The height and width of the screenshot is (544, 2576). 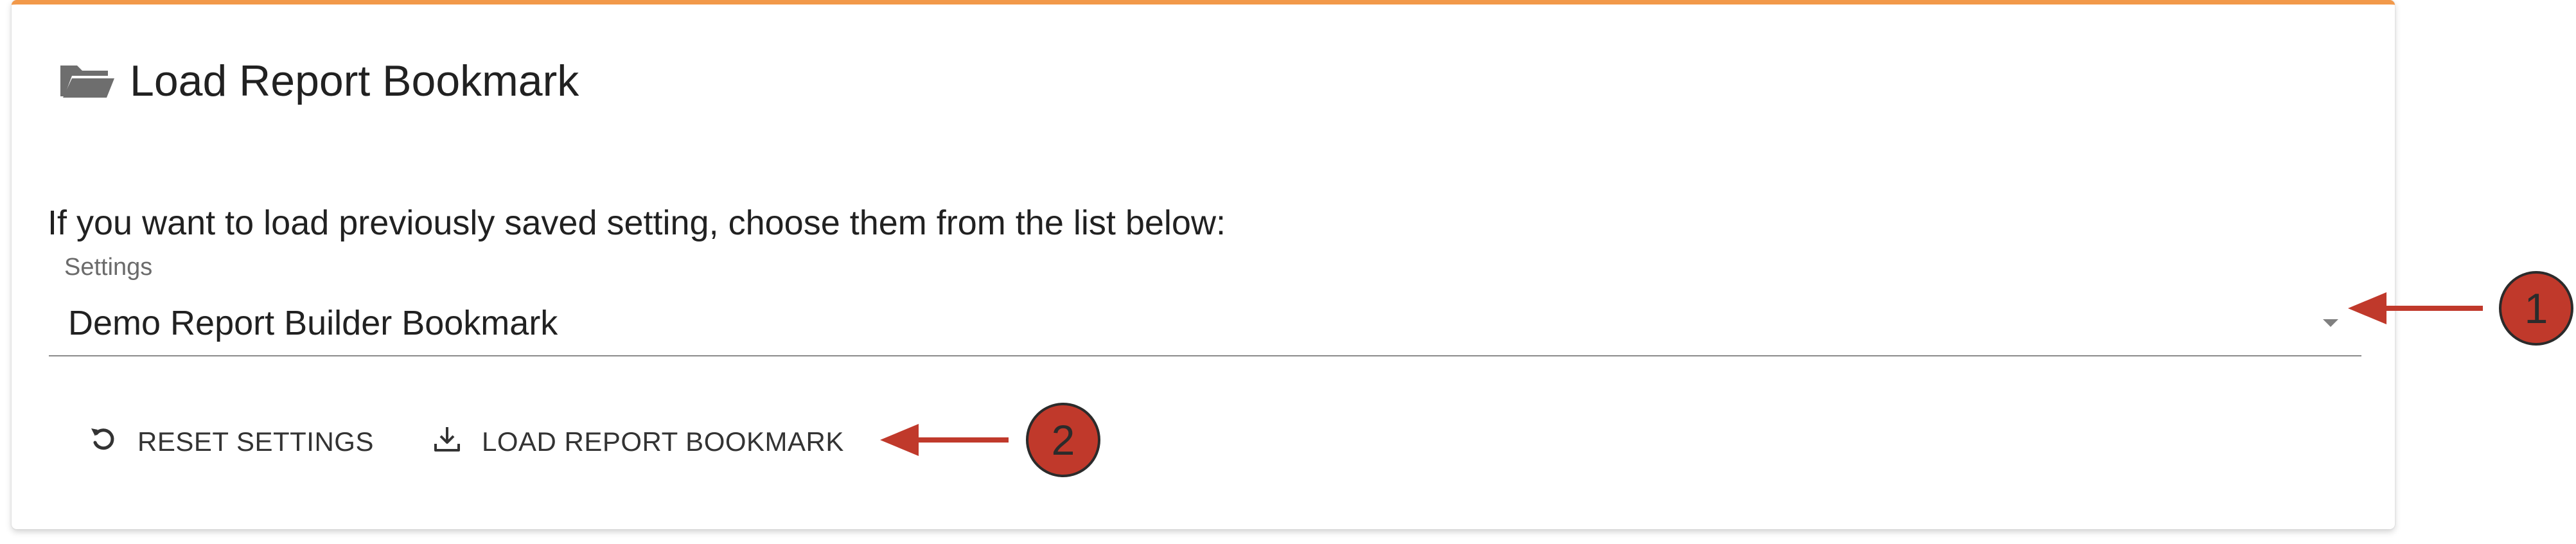 I want to click on undo-icon, so click(x=102, y=442).